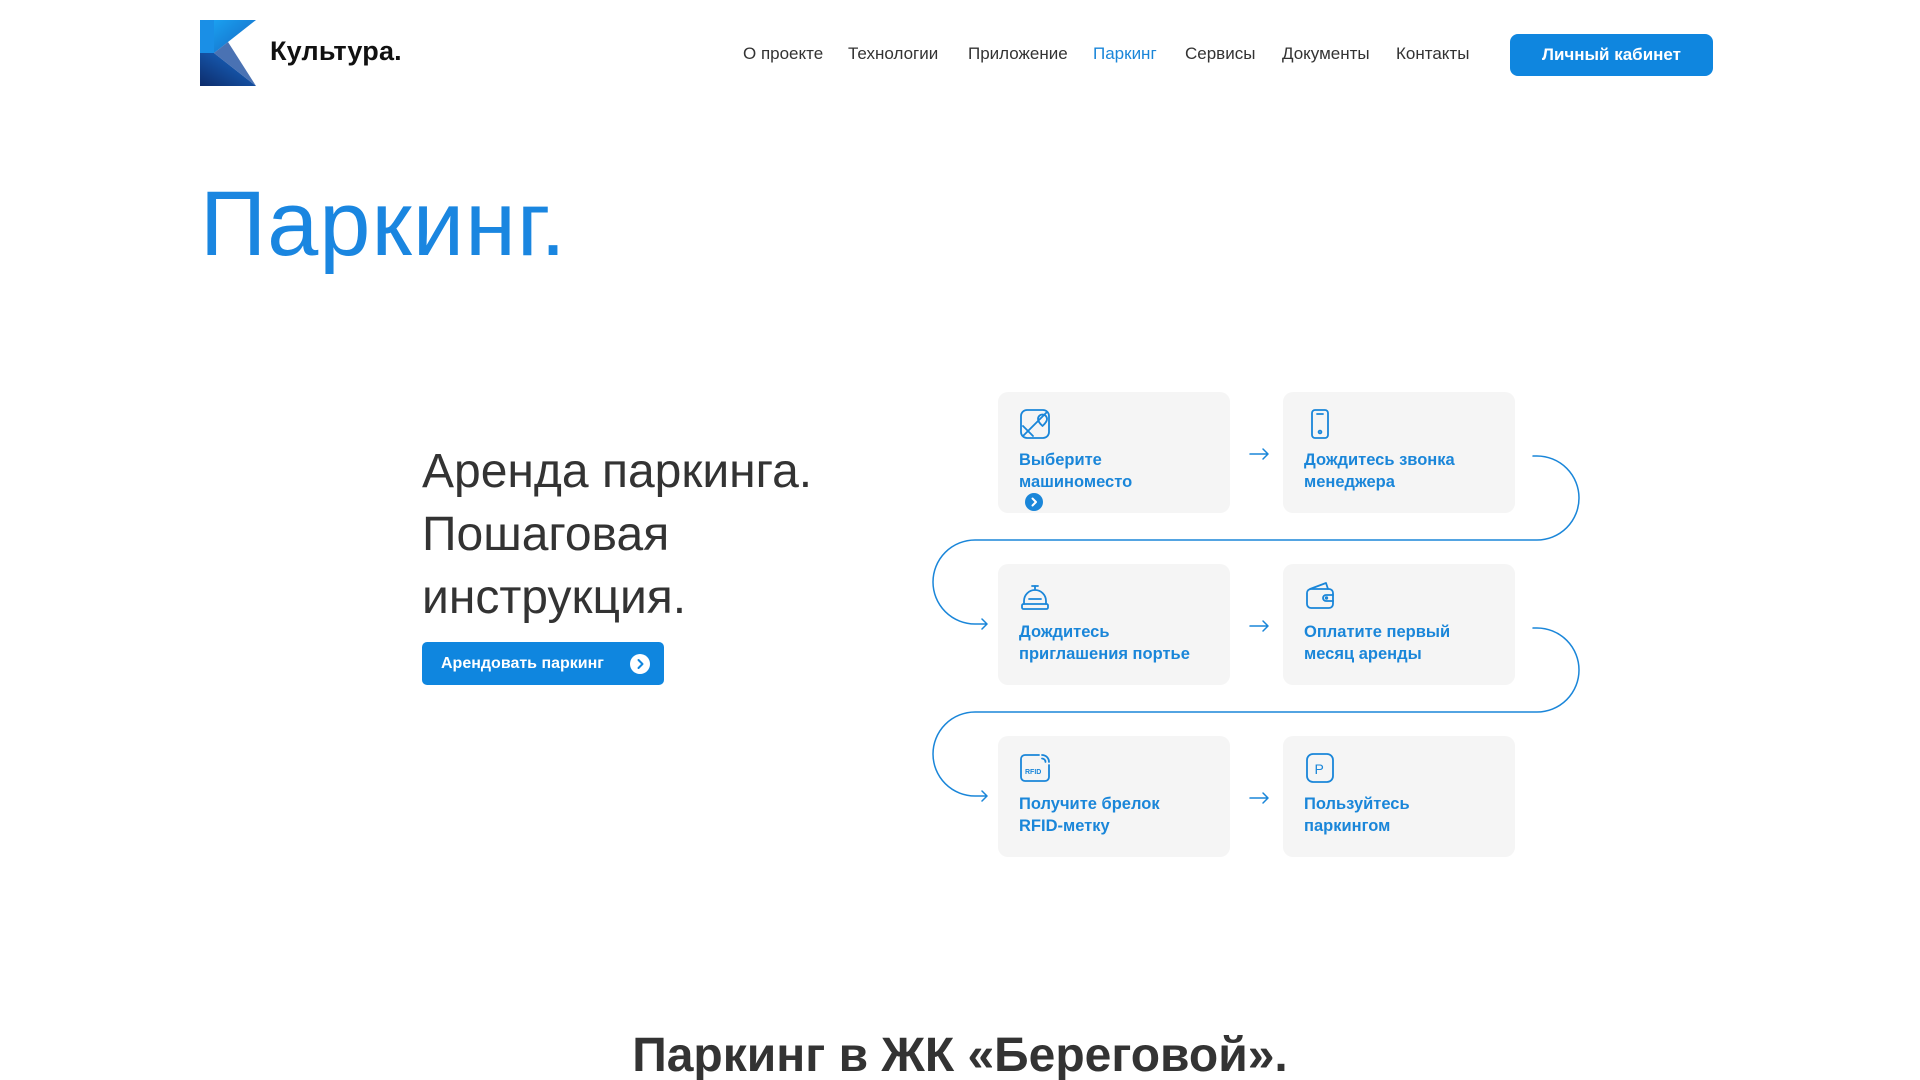  Describe the element at coordinates (1406, 471) in the screenshot. I see `step-text: Дождитесь звонка менеджера` at that location.